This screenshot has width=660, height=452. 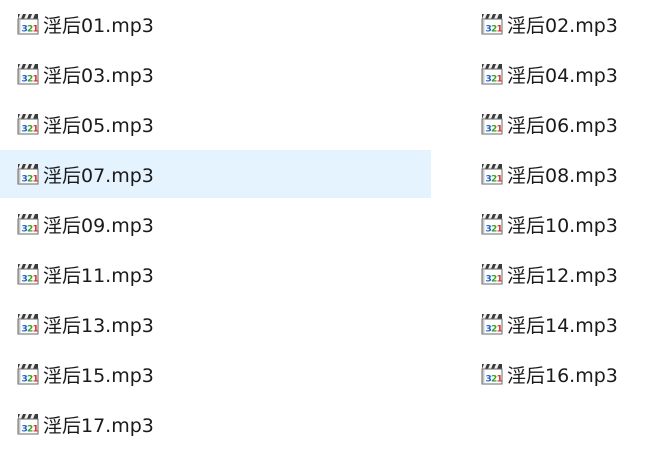 I want to click on file-item: 3 2 1 淫后05.mp3, so click(x=215, y=124).